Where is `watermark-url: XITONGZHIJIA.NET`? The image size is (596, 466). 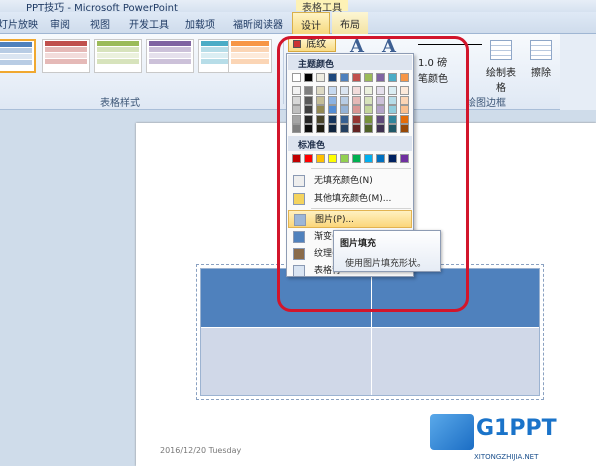 watermark-url: XITONGZHIJIA.NET is located at coordinates (506, 457).